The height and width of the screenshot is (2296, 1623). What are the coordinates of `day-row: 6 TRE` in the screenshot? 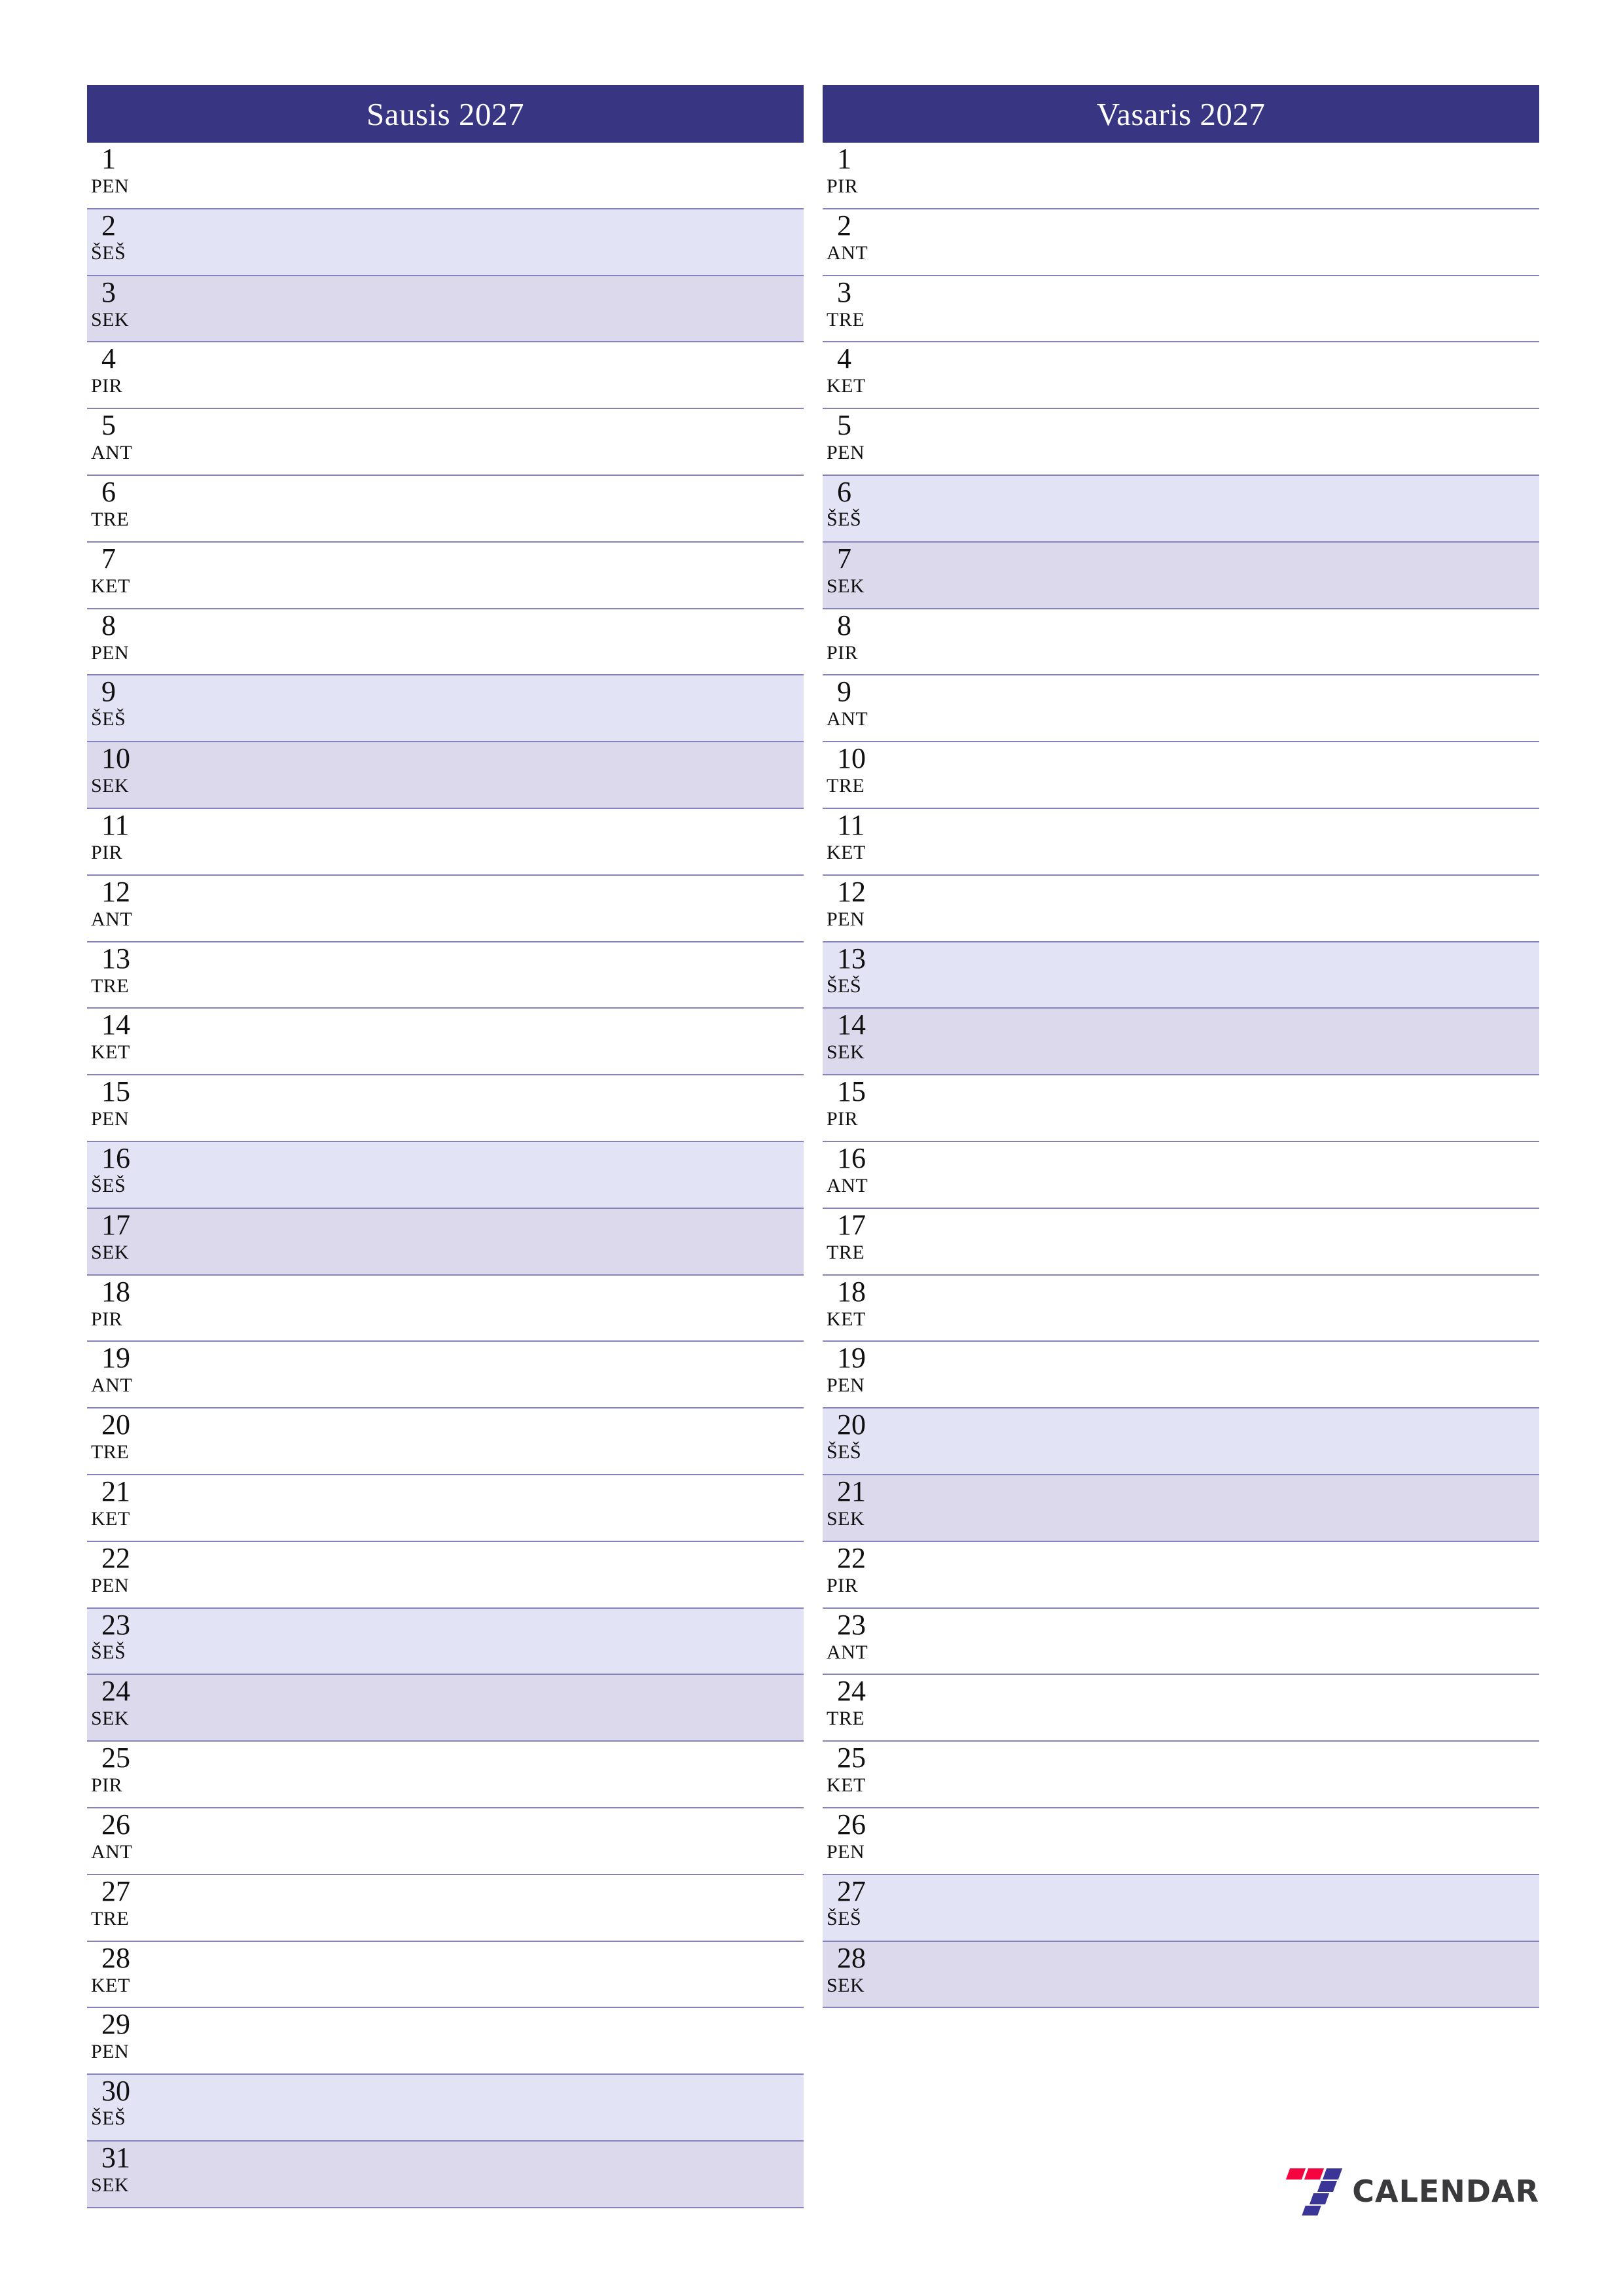 It's located at (445, 509).